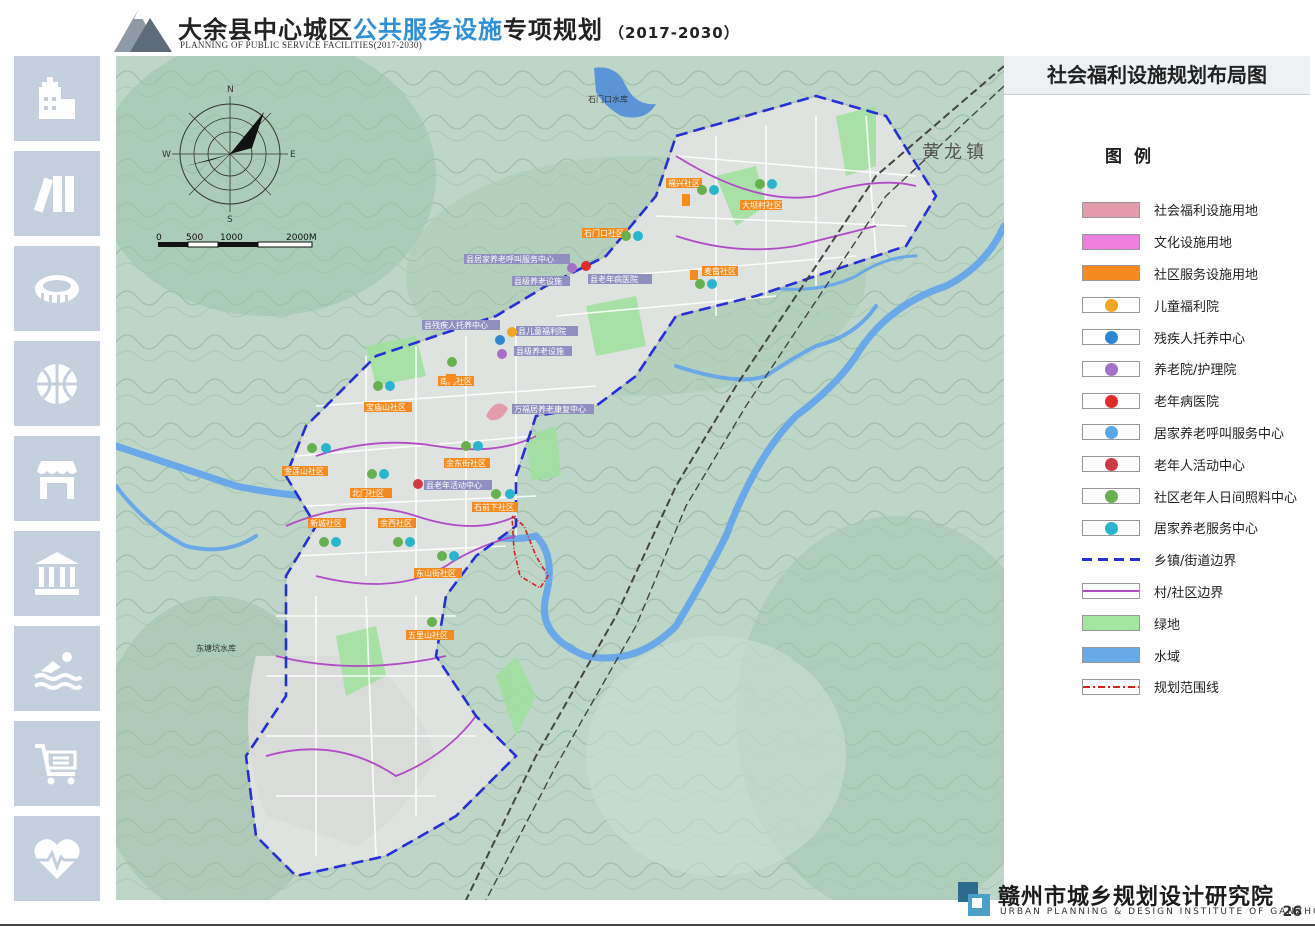  Describe the element at coordinates (1193, 244) in the screenshot. I see `legend-label: 文化设施用地` at that location.